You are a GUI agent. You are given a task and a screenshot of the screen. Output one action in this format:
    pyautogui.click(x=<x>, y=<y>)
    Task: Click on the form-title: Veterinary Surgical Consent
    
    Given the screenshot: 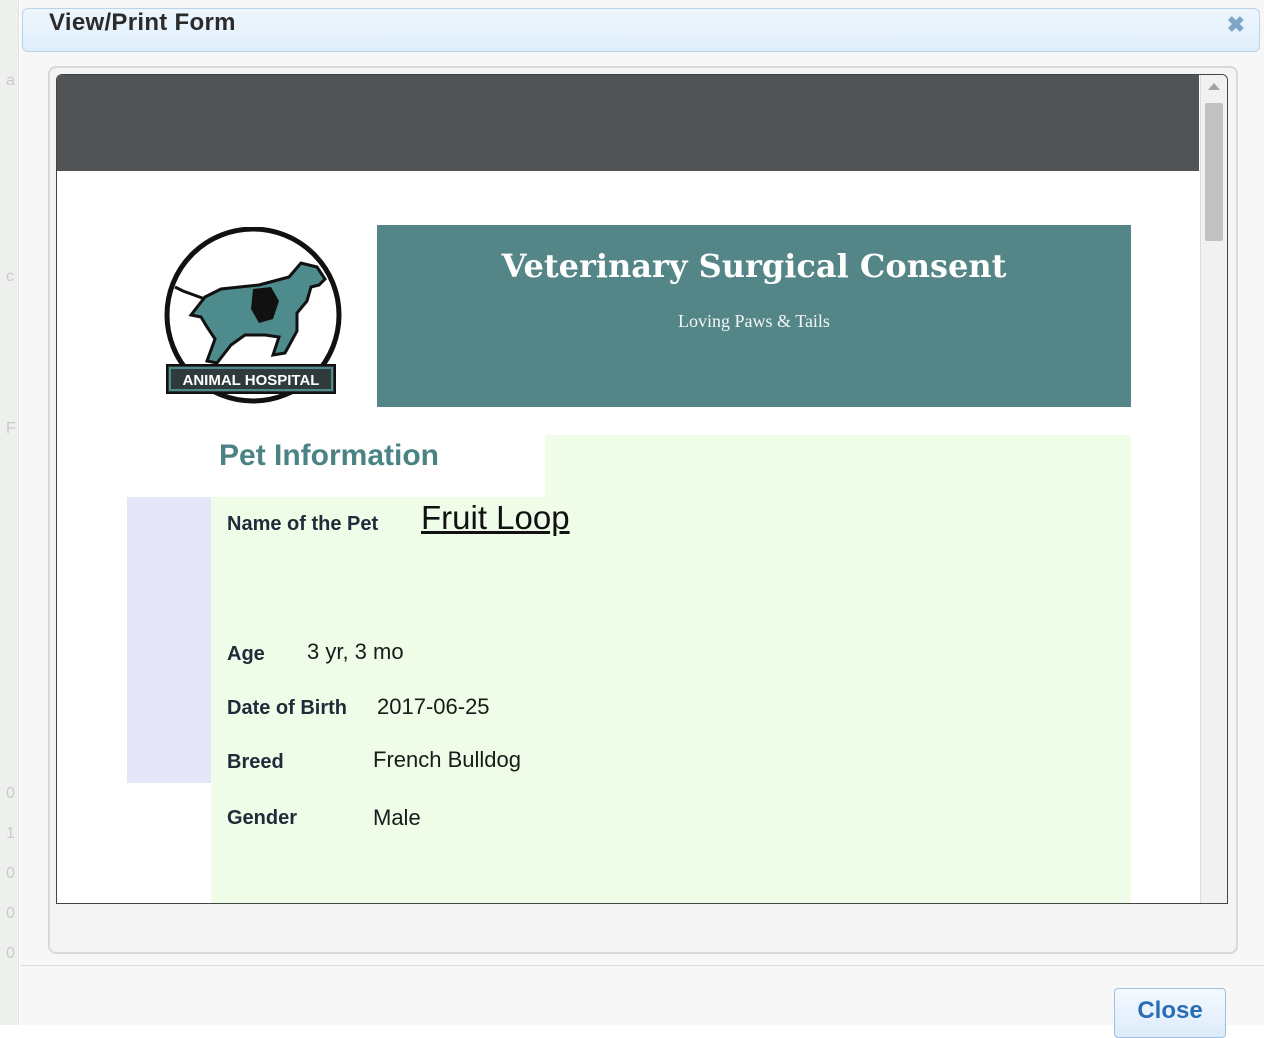 What is the action you would take?
    pyautogui.click(x=754, y=266)
    